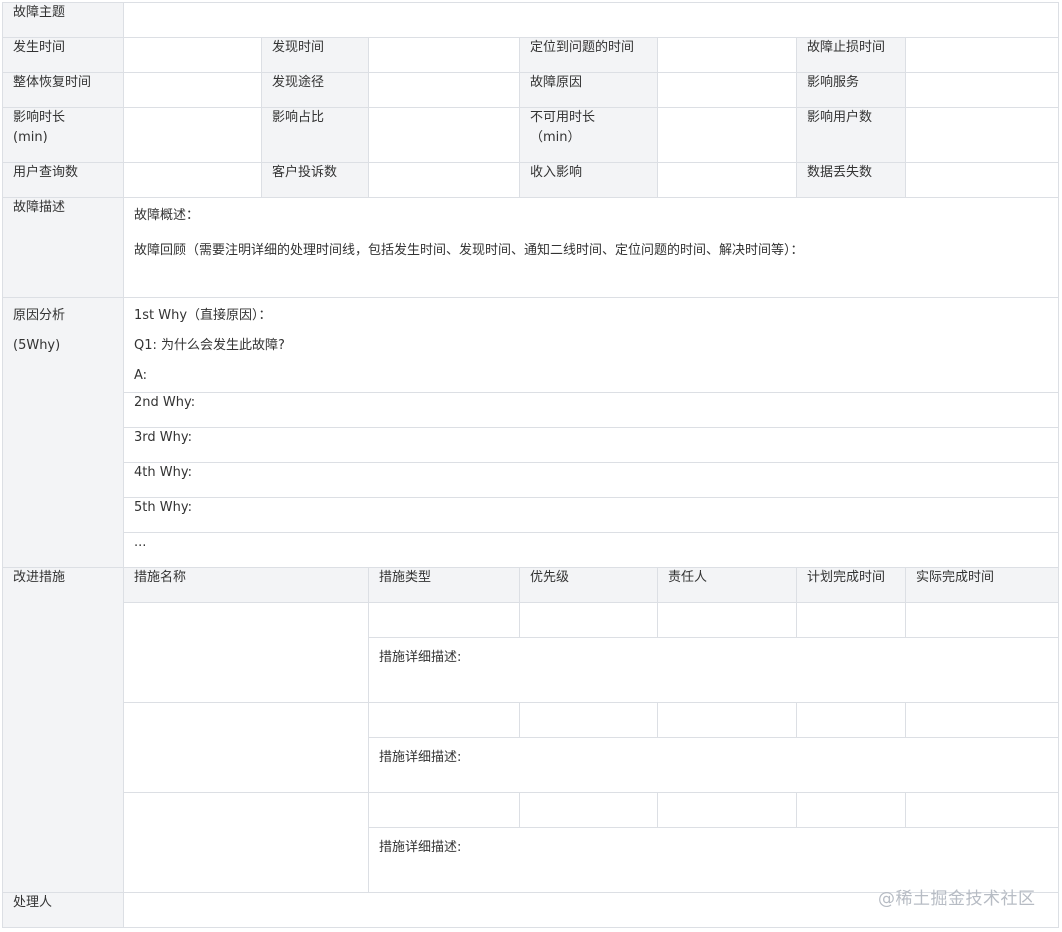 The height and width of the screenshot is (932, 1062). I want to click on recovery-time-value, so click(192, 90).